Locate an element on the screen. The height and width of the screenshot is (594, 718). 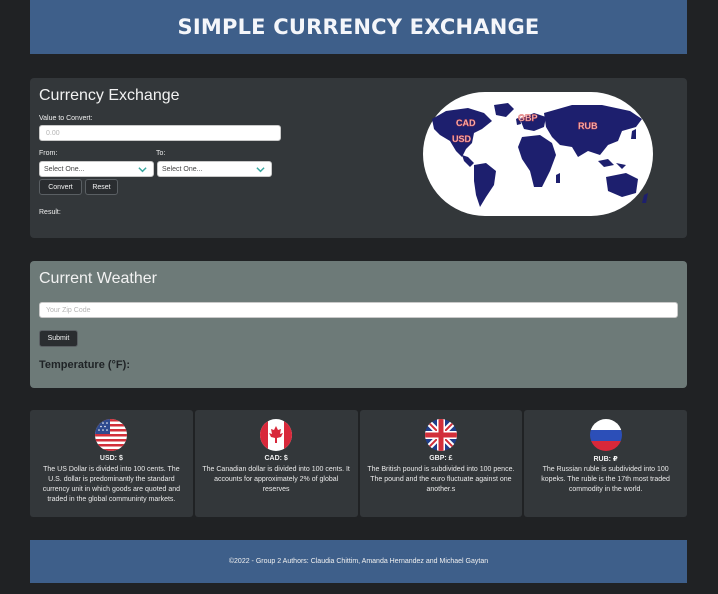
from-label: From: is located at coordinates (48, 153).